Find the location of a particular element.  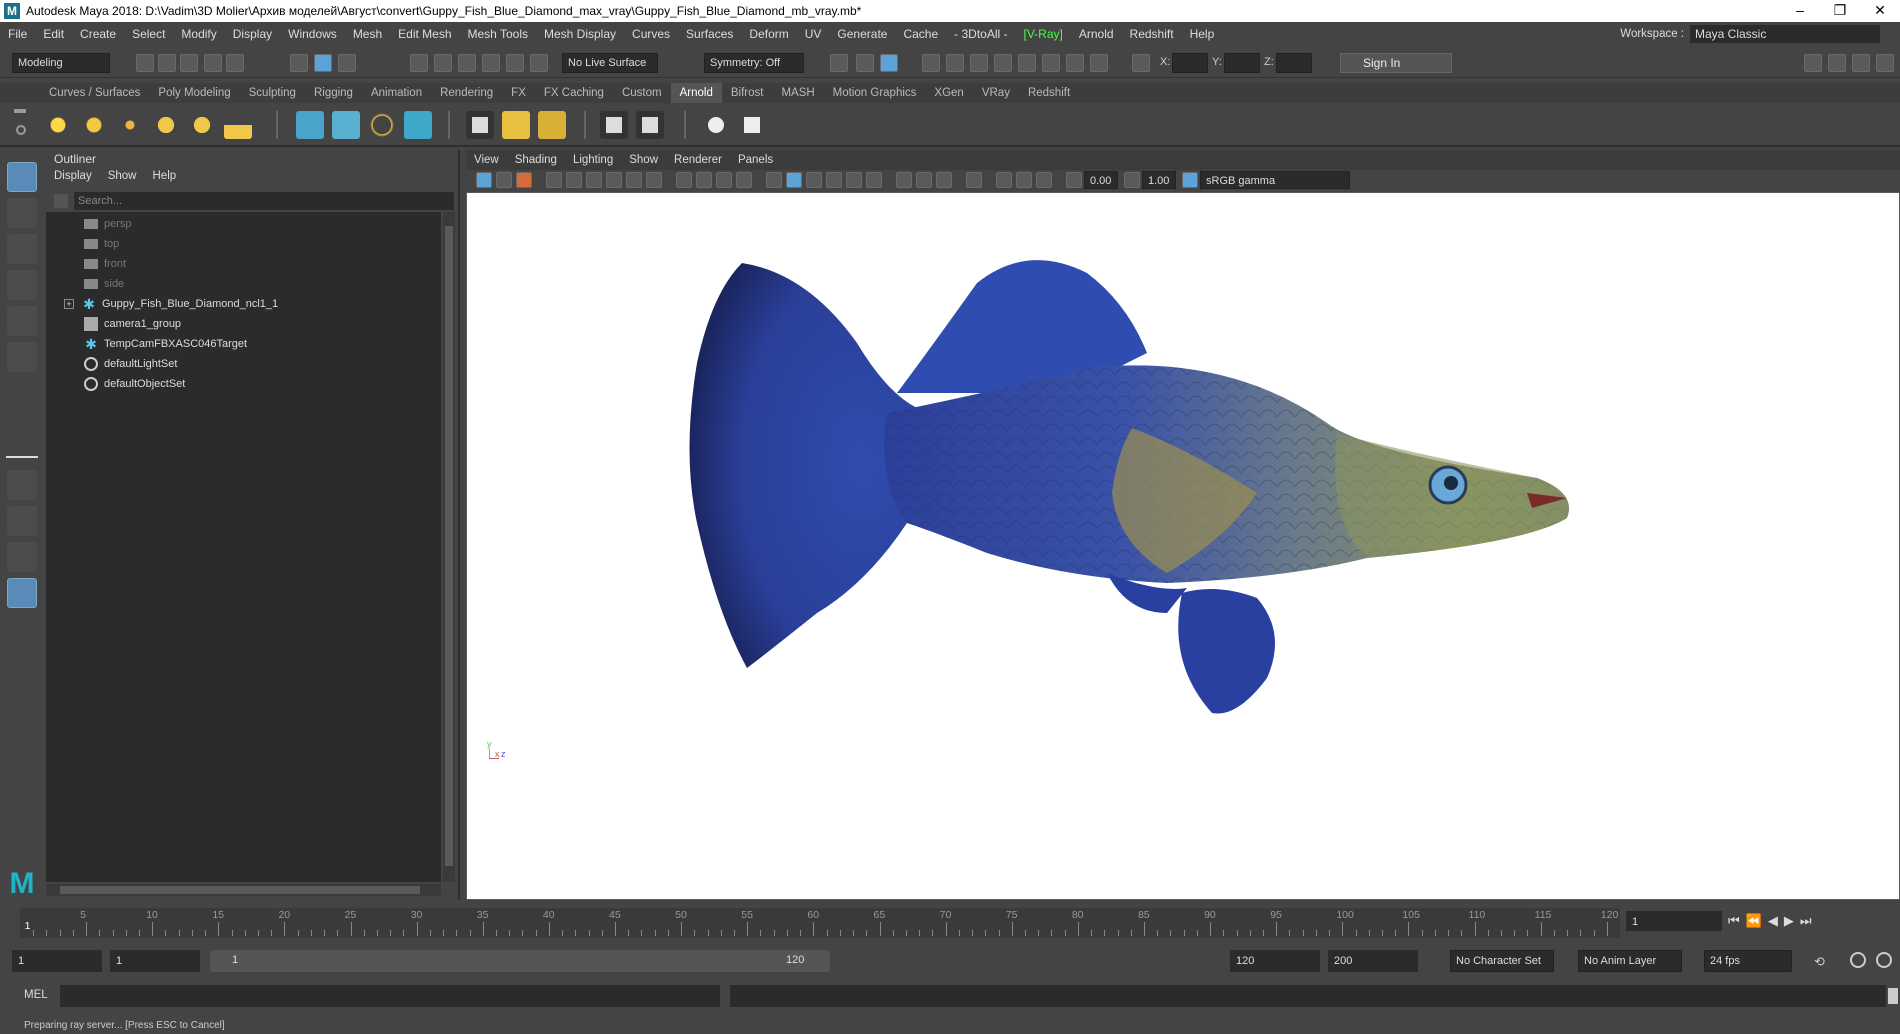

snap-view-icon is located at coordinates (491, 63).